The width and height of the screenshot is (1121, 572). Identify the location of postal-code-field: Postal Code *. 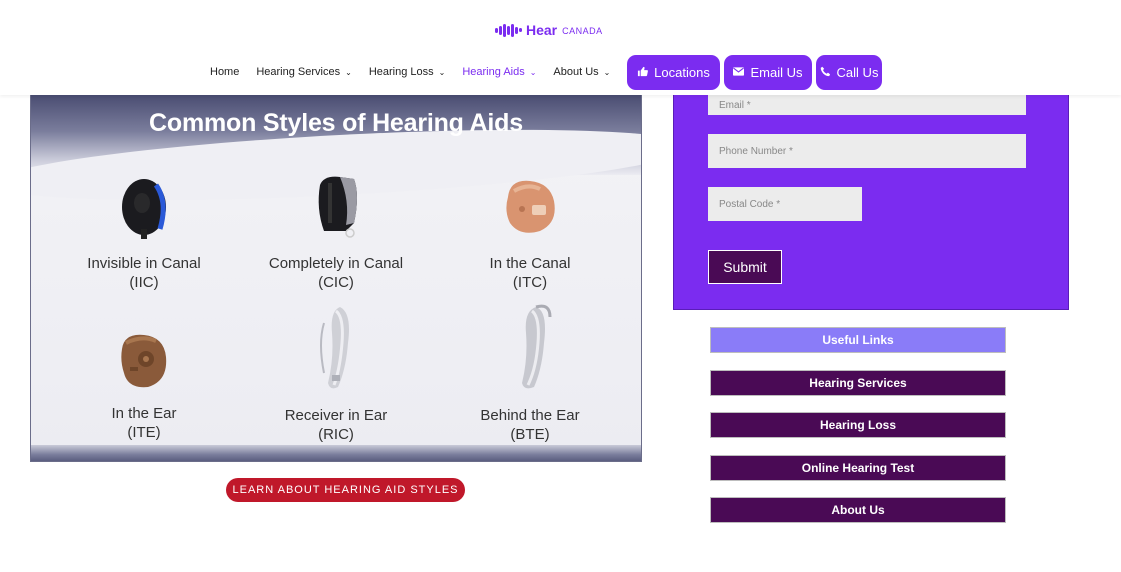
(785, 204).